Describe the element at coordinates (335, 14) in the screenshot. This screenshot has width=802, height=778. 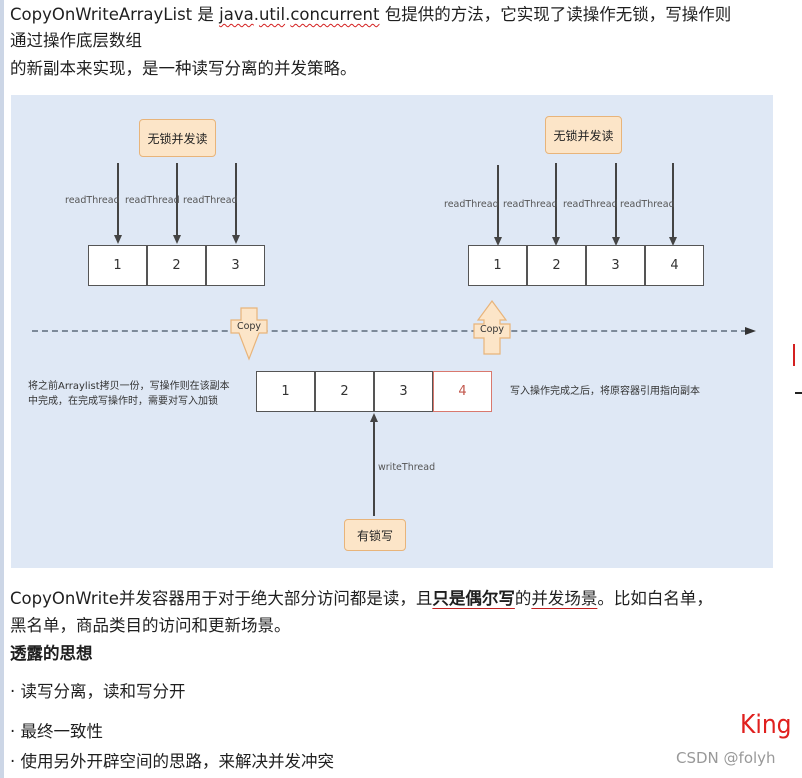
I see `spell-underlined-word: concurrent` at that location.